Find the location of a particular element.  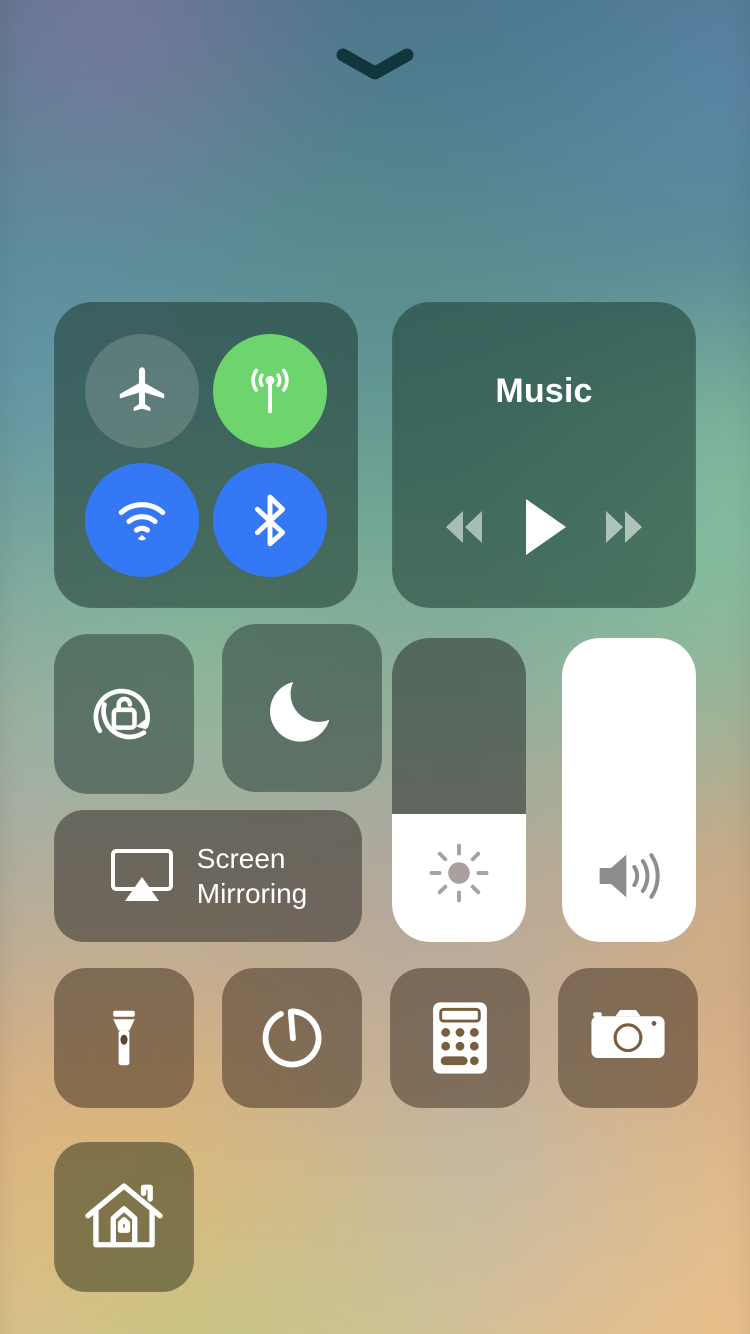

timer-button is located at coordinates (292, 1038).